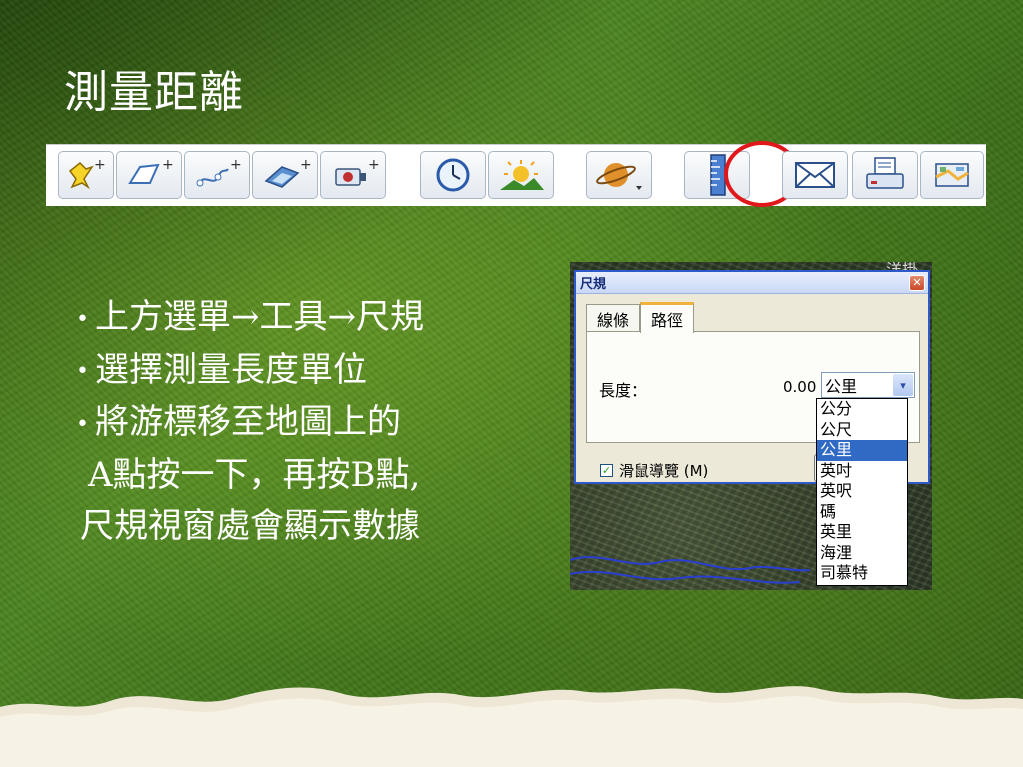 The image size is (1023, 767). Describe the element at coordinates (862, 409) in the screenshot. I see `unit-option: 公分` at that location.